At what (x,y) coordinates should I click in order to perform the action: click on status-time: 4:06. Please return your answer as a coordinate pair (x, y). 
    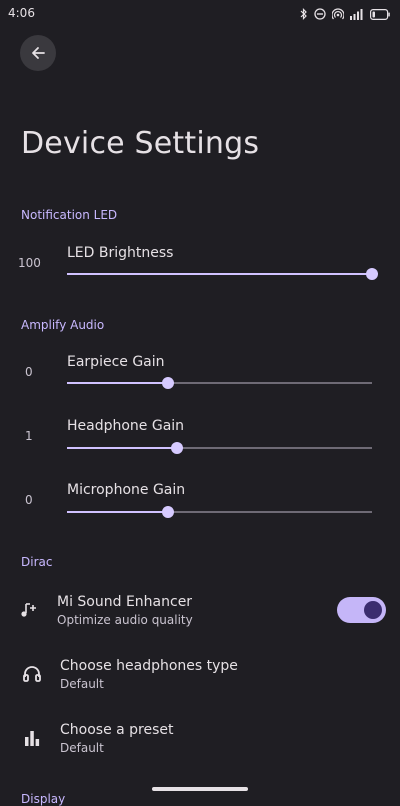
    Looking at the image, I should click on (21, 13).